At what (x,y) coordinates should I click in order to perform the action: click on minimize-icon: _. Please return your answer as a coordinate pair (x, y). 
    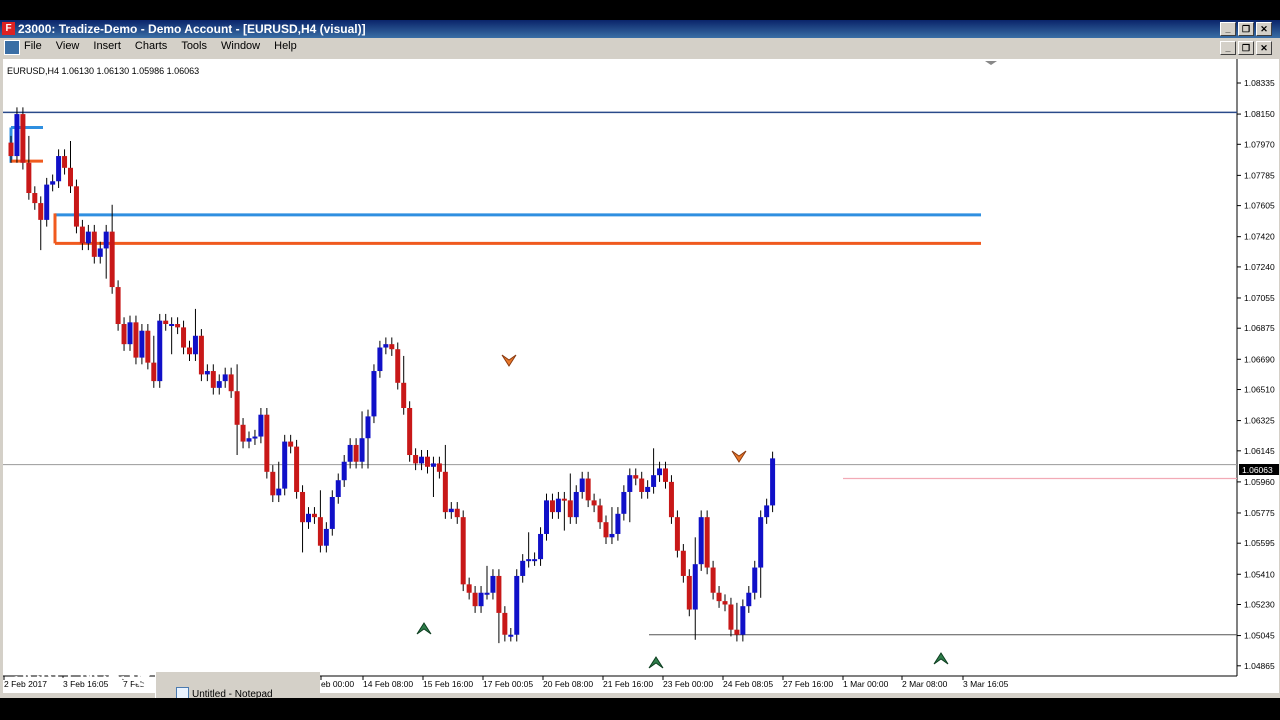
    Looking at the image, I should click on (1228, 29).